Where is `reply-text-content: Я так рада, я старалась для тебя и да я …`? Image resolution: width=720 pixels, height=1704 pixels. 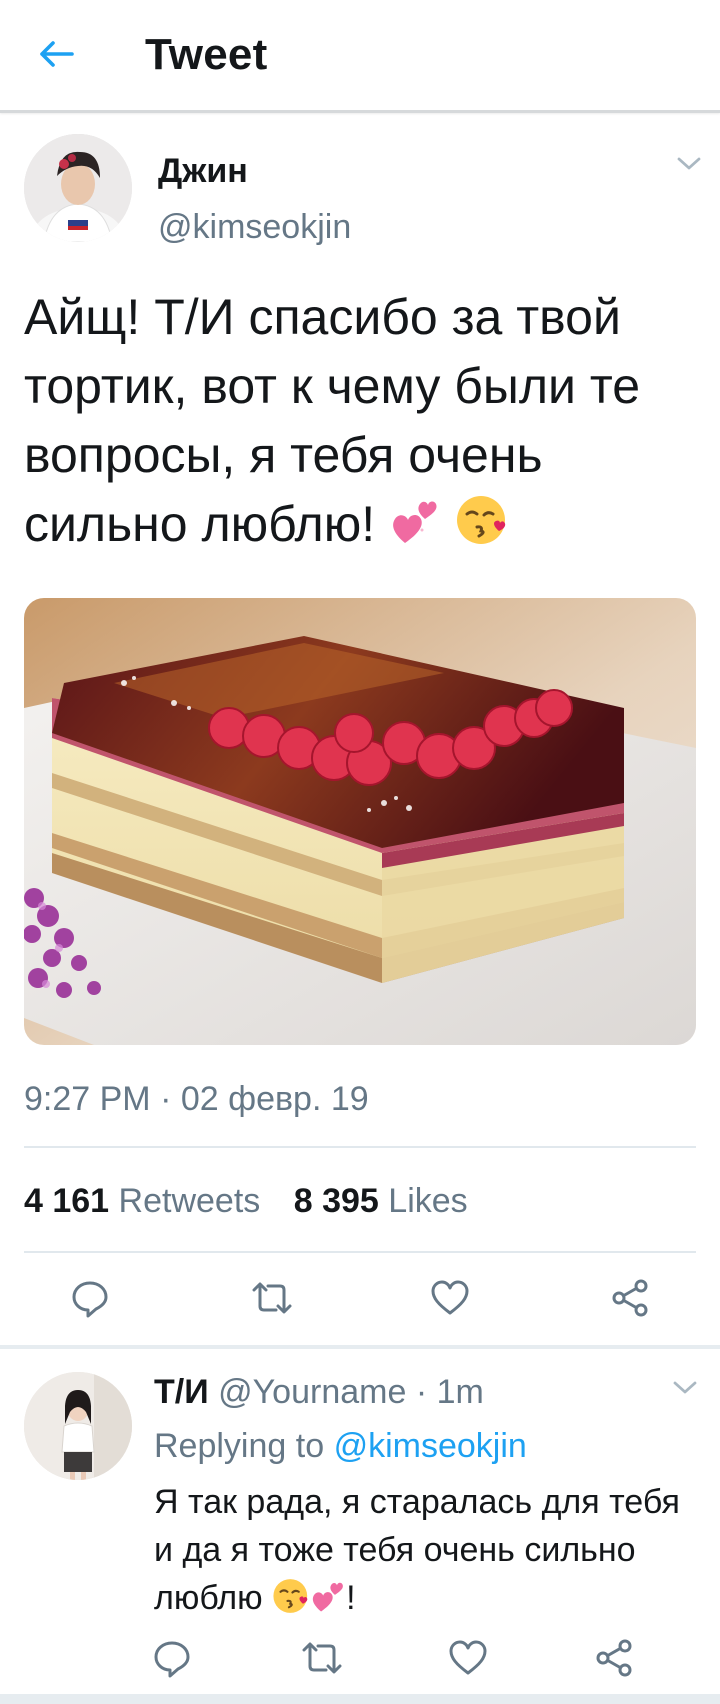
reply-text-content: Я так рада, я старалась для тебя и да я … is located at coordinates (417, 1550).